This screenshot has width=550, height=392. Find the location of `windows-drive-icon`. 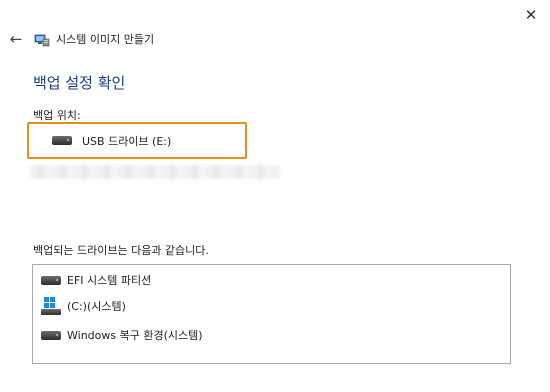

windows-drive-icon is located at coordinates (51, 306).